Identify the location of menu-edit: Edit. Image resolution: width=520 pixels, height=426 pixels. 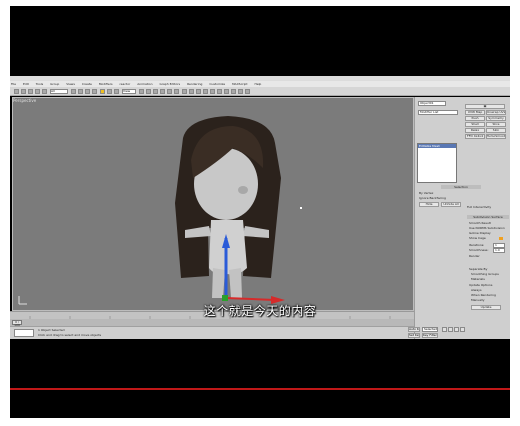
(25, 84).